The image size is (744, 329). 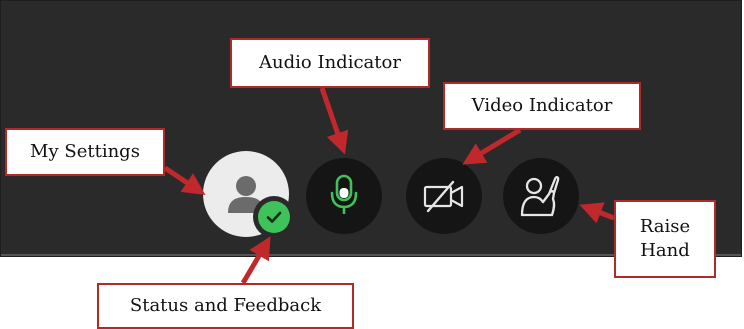 I want to click on my-settings-label: My Settings, so click(x=85, y=151).